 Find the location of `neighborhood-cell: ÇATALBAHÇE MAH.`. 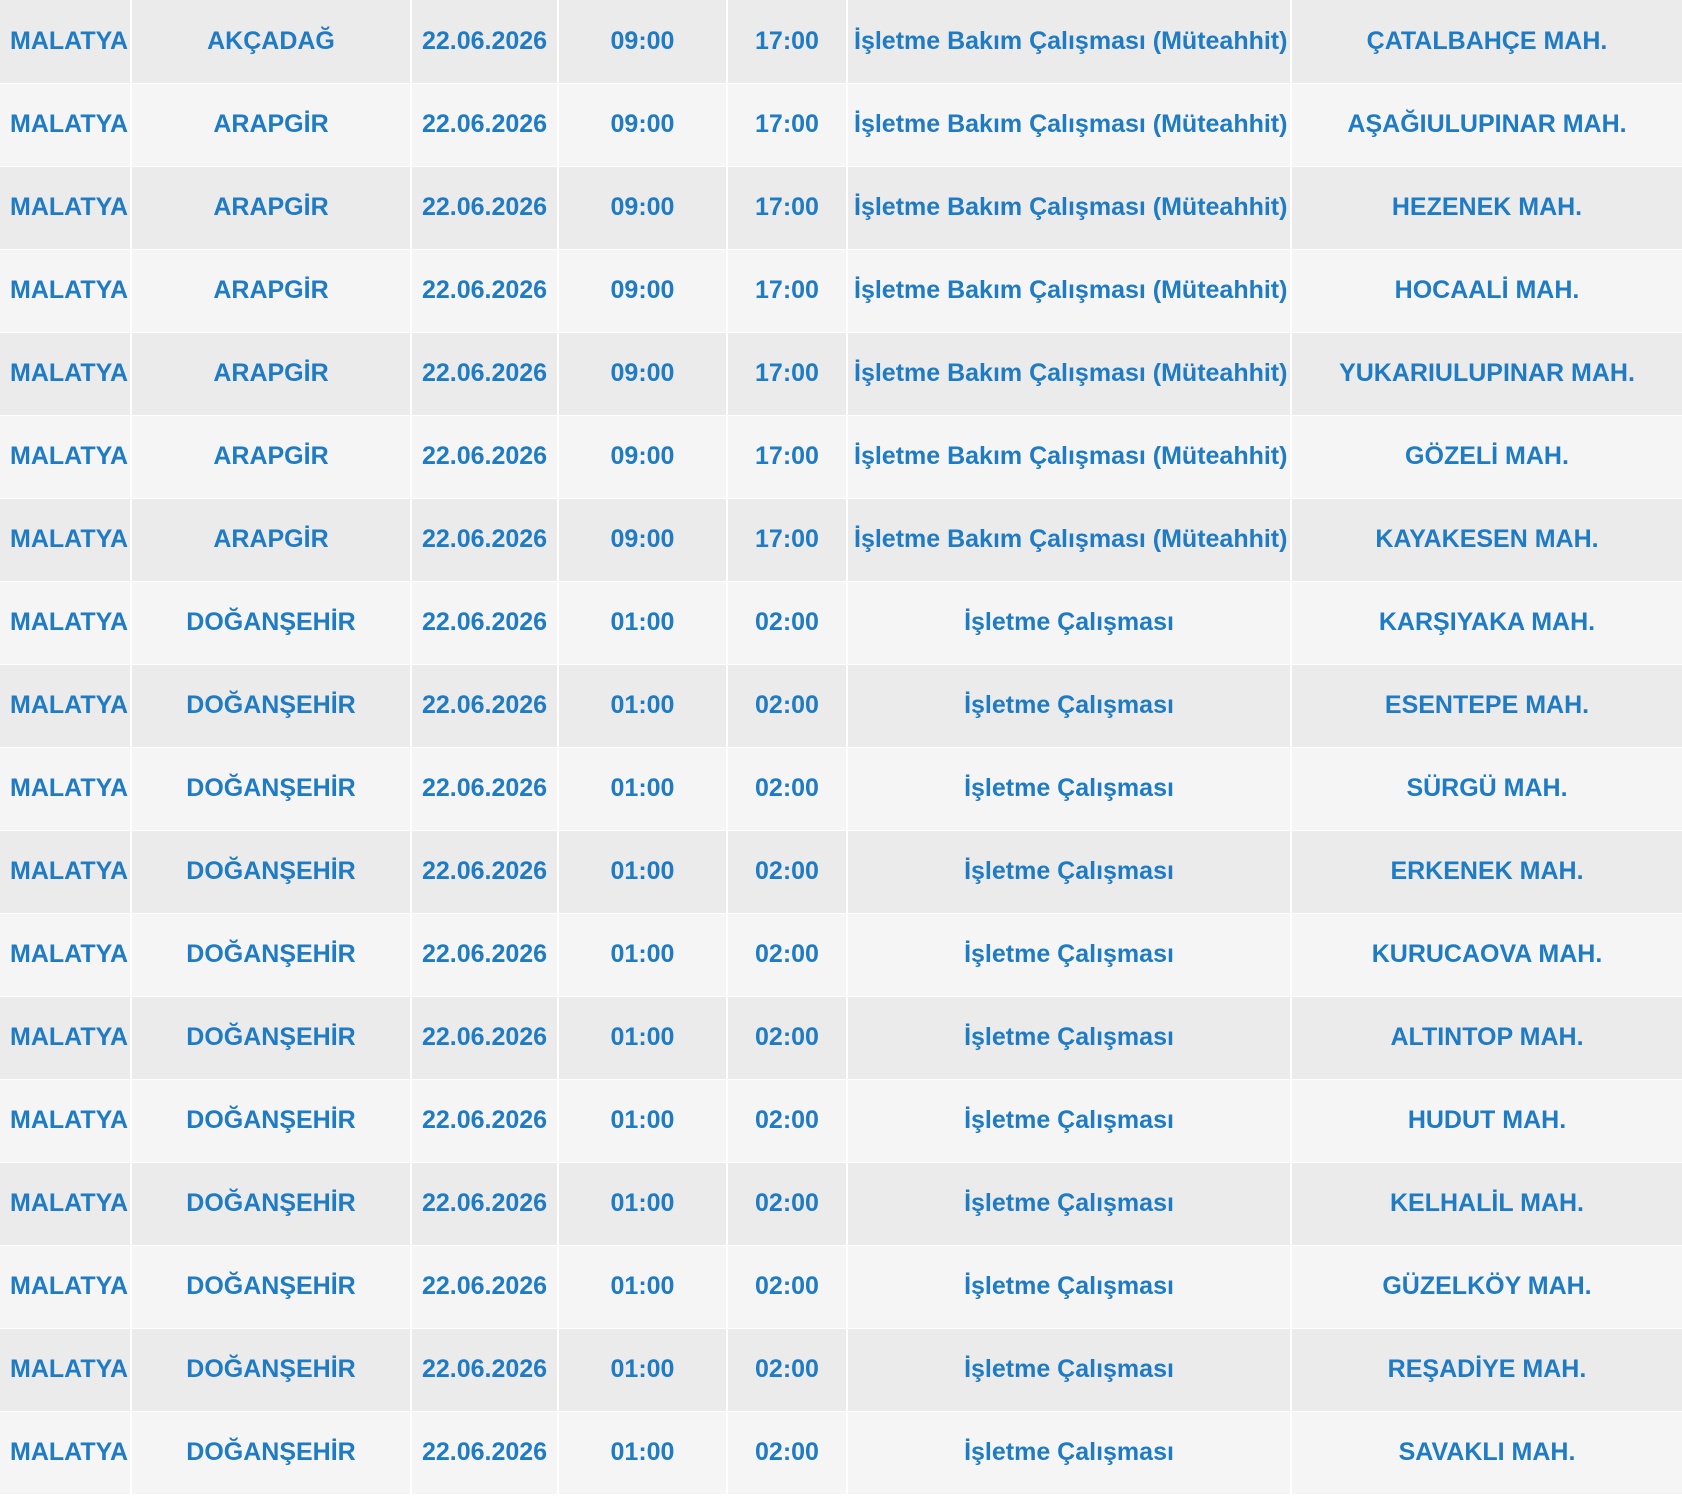

neighborhood-cell: ÇATALBAHÇE MAH. is located at coordinates (1486, 42).